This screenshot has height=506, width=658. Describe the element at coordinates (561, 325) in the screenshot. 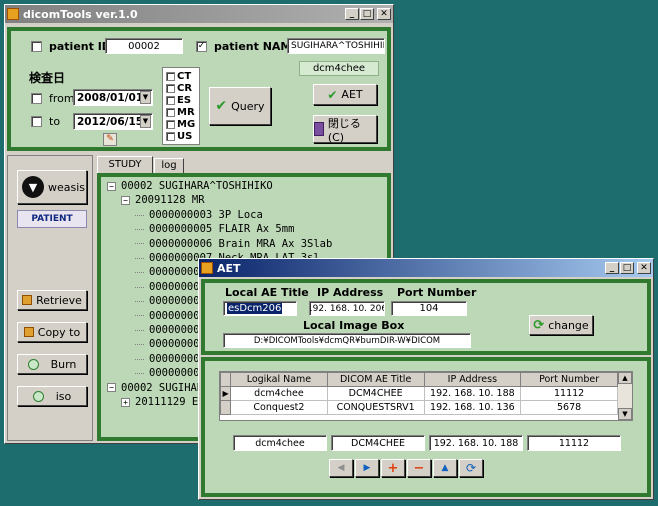

I see `change-button: ⟳ change` at that location.